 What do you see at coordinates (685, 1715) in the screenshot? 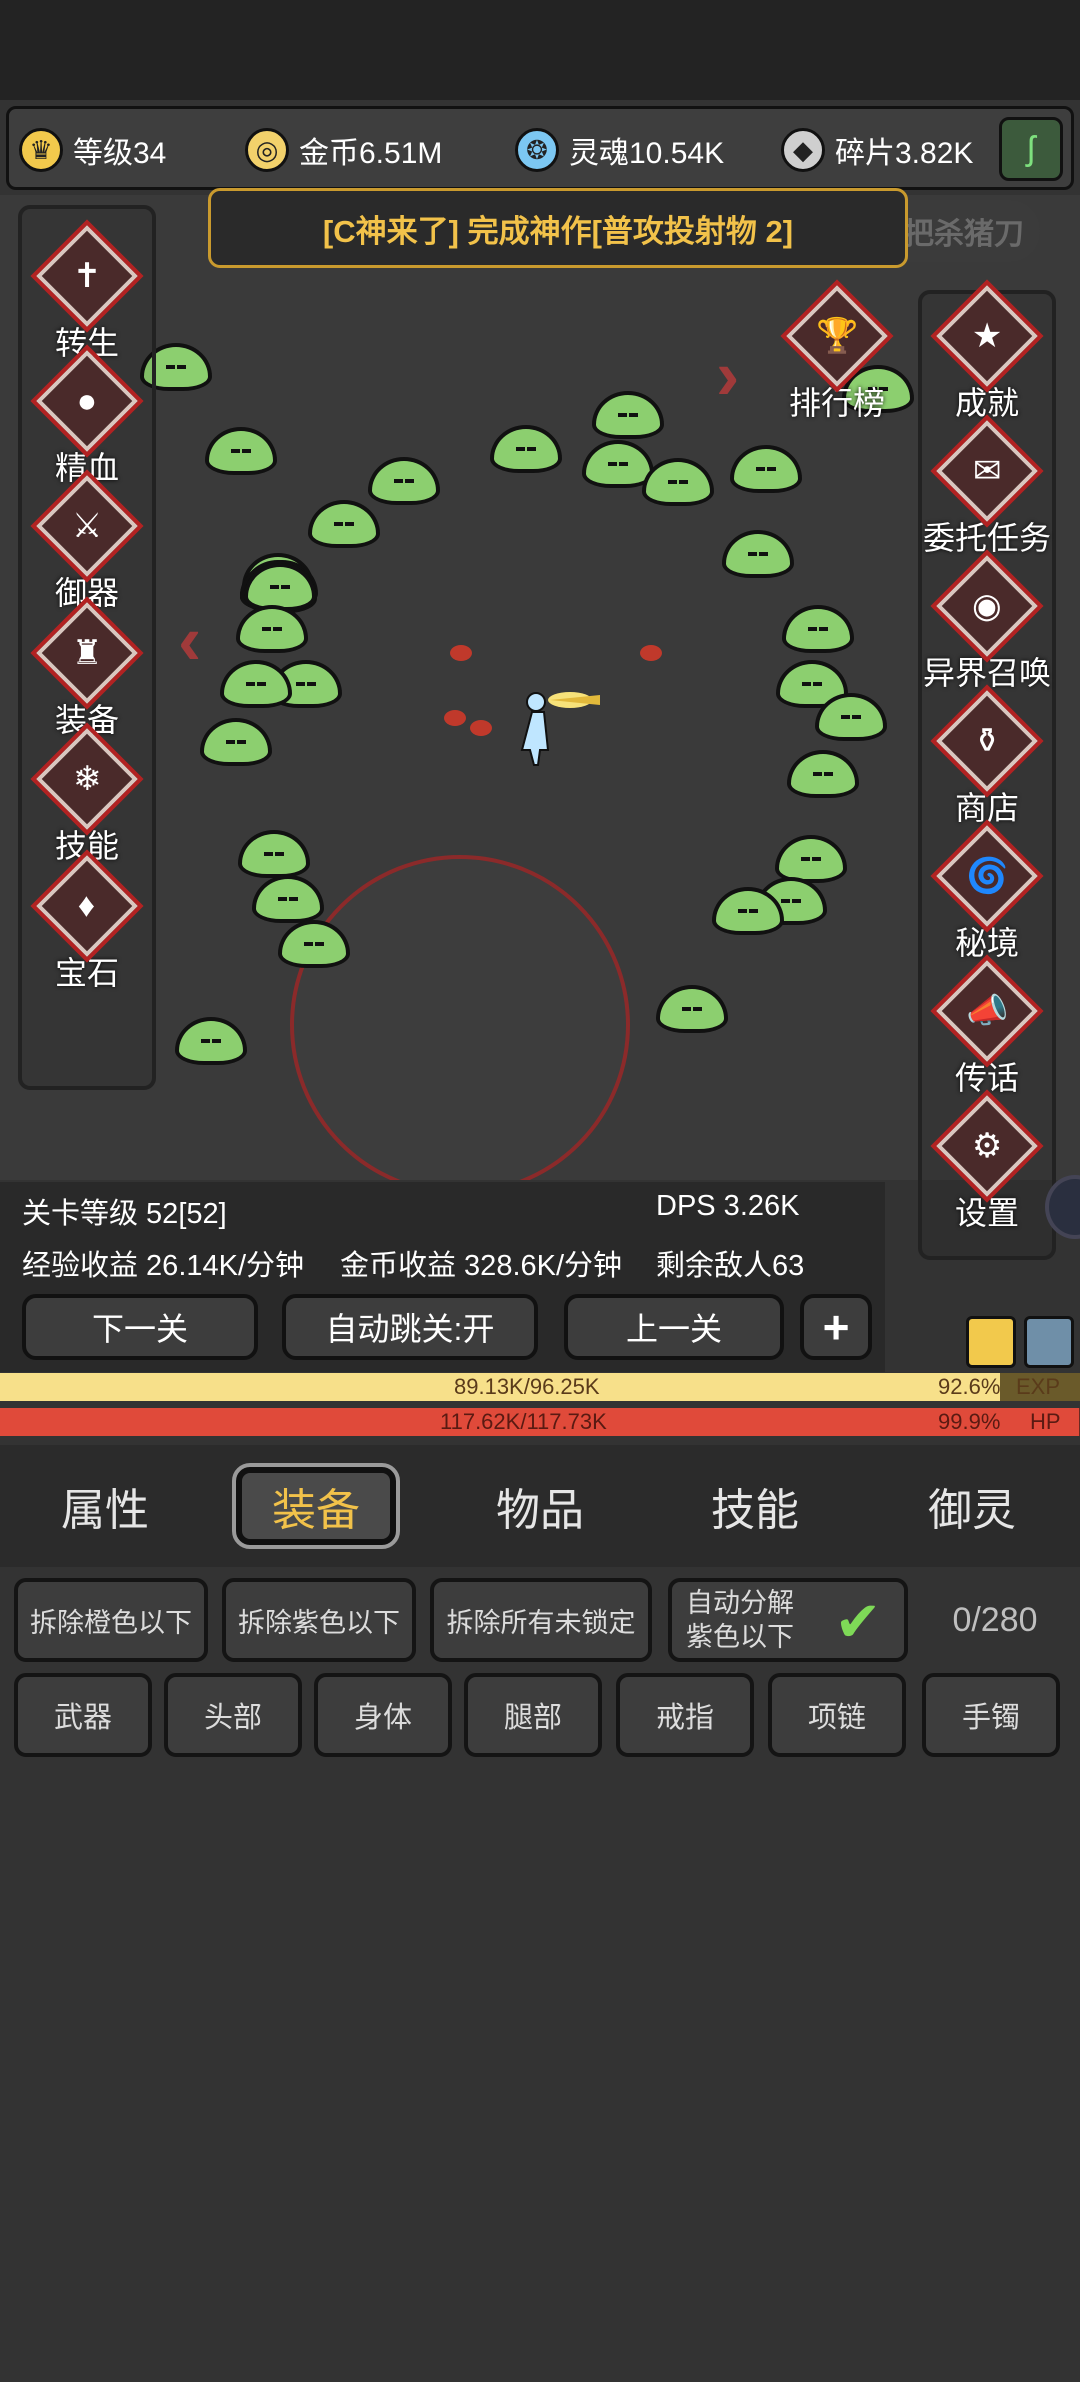
I see `slot-ring: 戒指` at bounding box center [685, 1715].